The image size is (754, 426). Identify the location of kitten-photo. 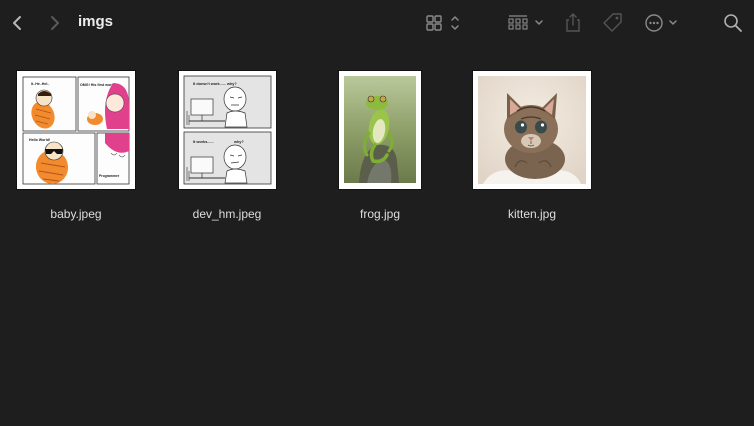
(532, 130).